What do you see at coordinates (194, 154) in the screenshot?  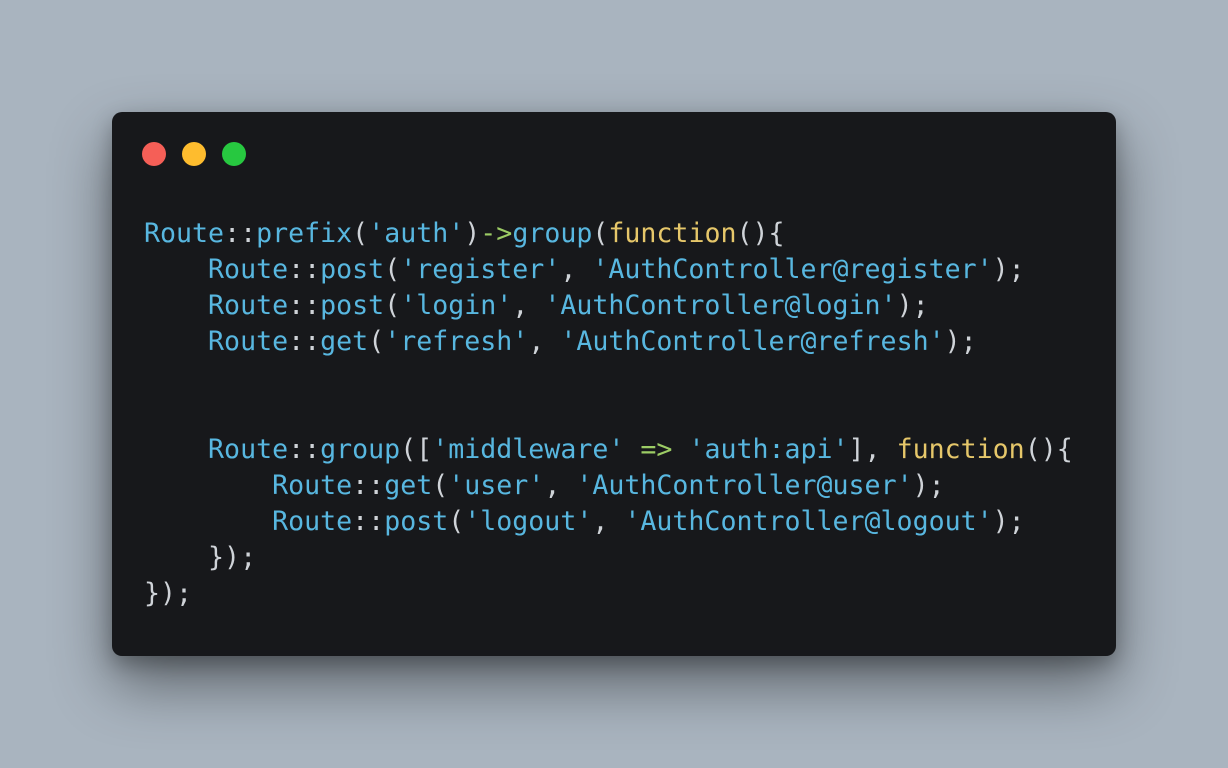 I see `minimize-button` at bounding box center [194, 154].